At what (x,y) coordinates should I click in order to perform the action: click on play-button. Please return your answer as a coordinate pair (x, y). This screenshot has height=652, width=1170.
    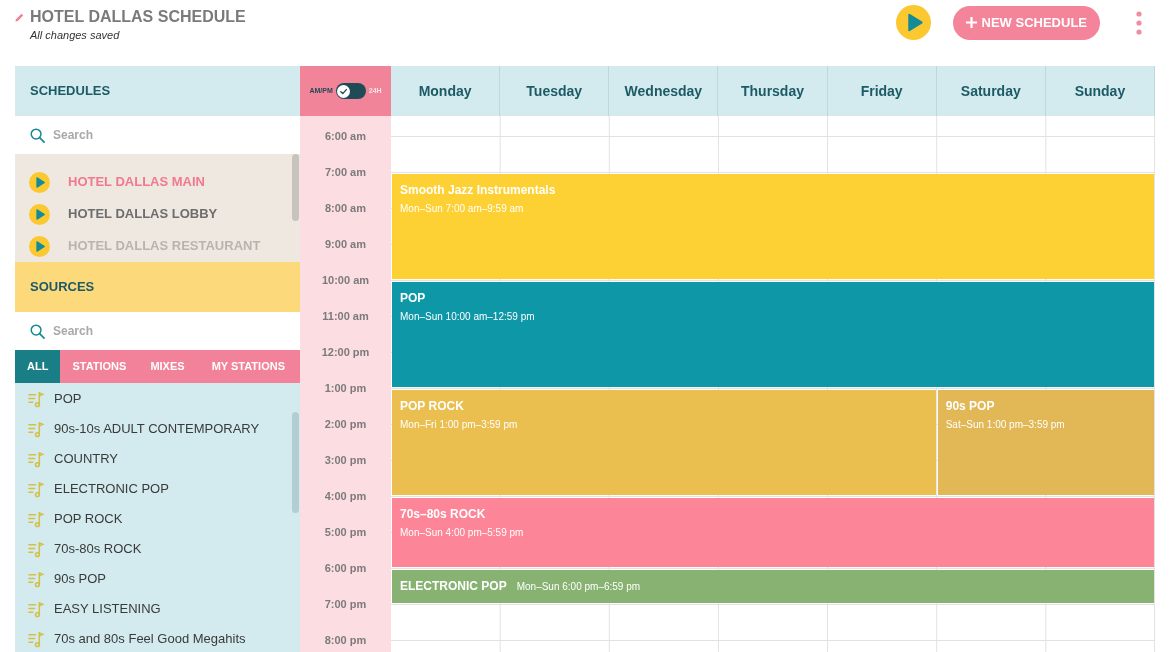
    Looking at the image, I should click on (913, 22).